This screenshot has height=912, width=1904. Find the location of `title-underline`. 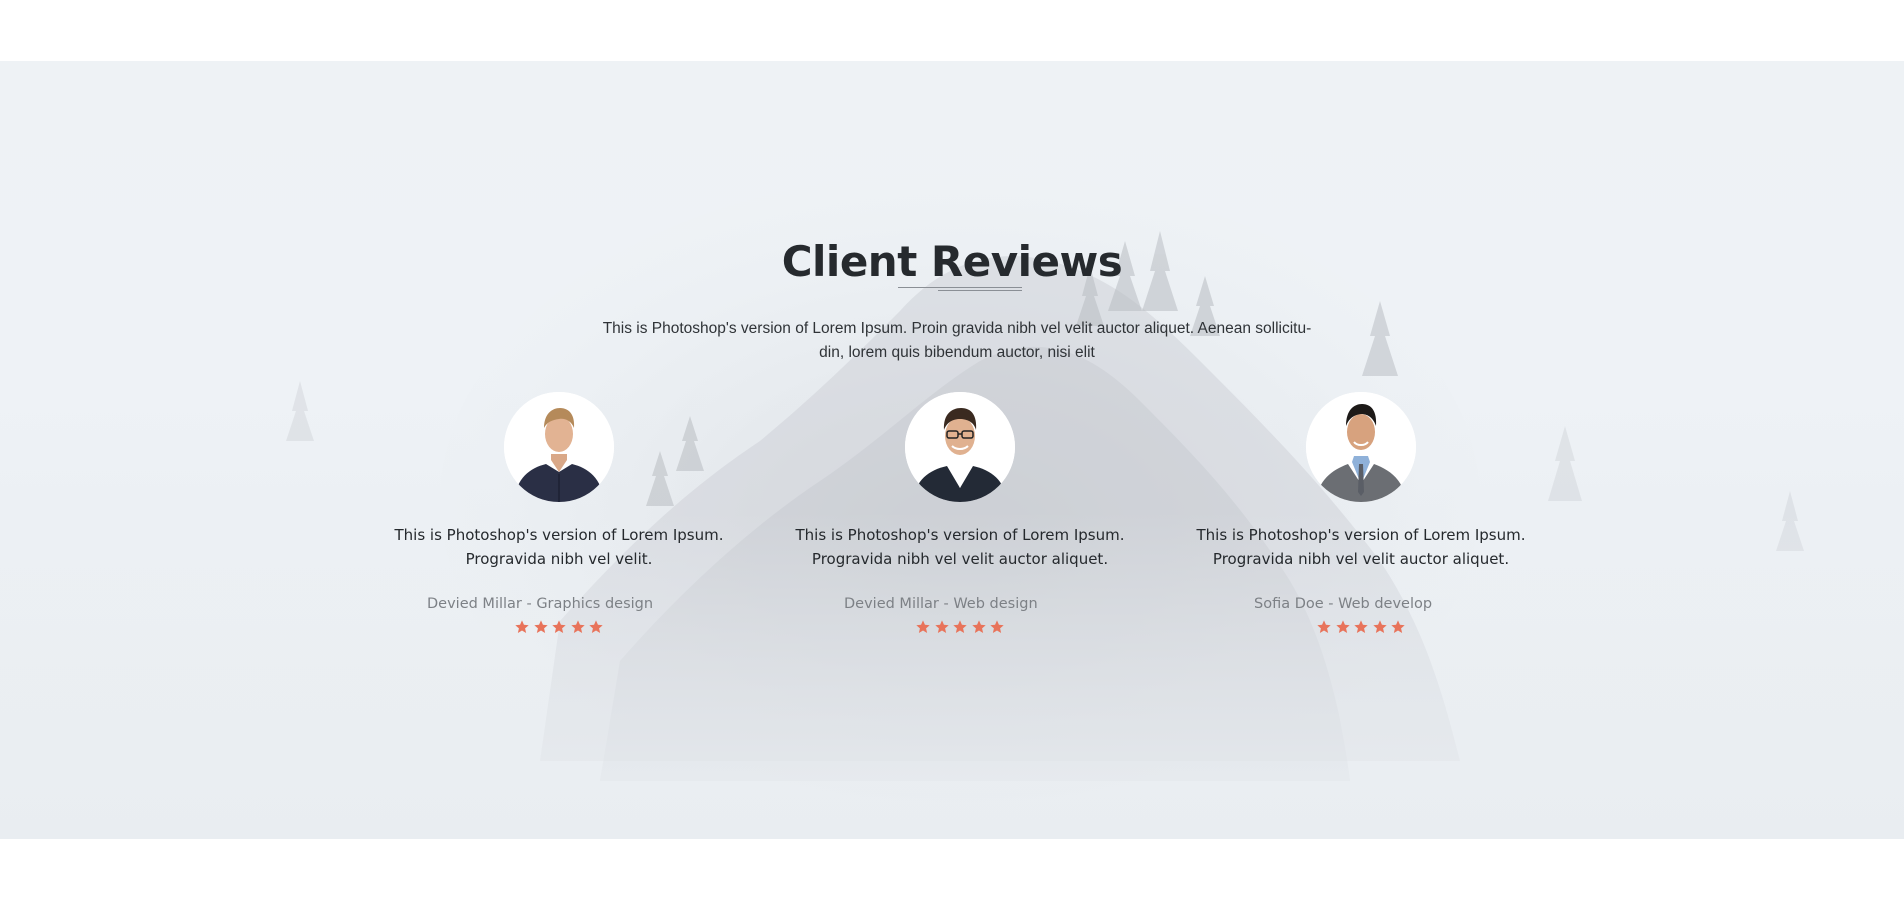

title-underline is located at coordinates (960, 290).